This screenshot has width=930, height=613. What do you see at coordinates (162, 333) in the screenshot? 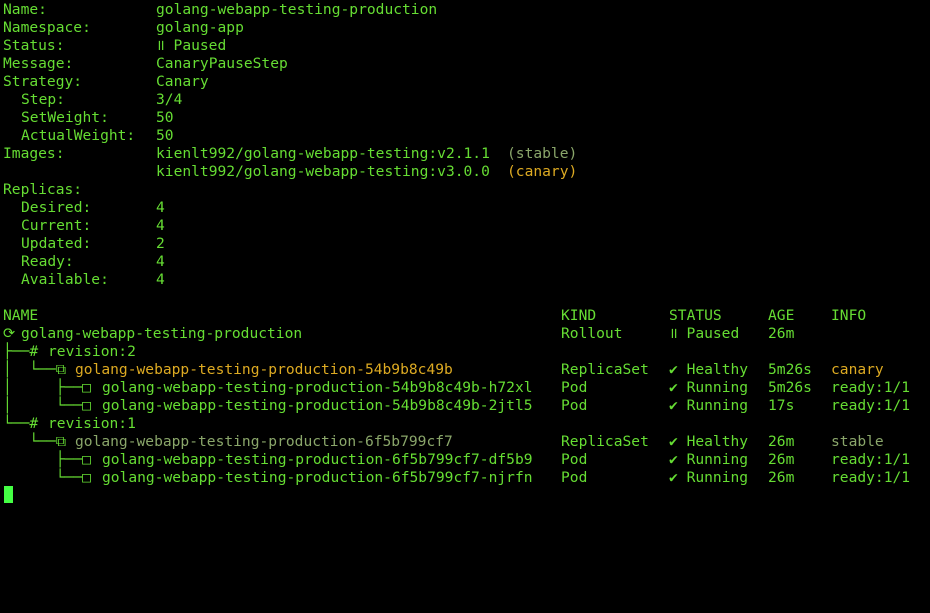
I see `row-name: golang-webapp-testing-production` at bounding box center [162, 333].